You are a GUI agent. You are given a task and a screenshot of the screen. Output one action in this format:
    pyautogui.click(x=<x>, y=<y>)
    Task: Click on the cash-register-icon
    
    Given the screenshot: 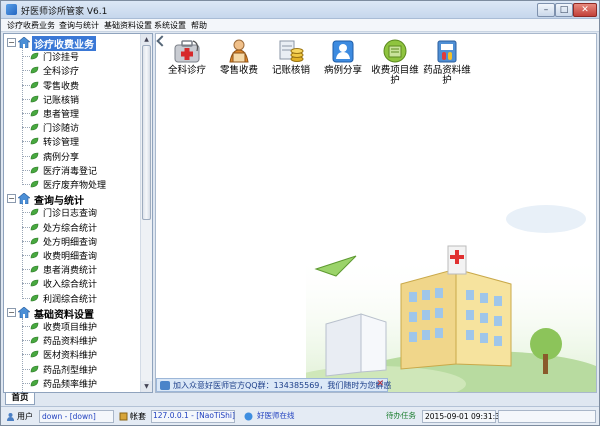 What is the action you would take?
    pyautogui.click(x=395, y=51)
    